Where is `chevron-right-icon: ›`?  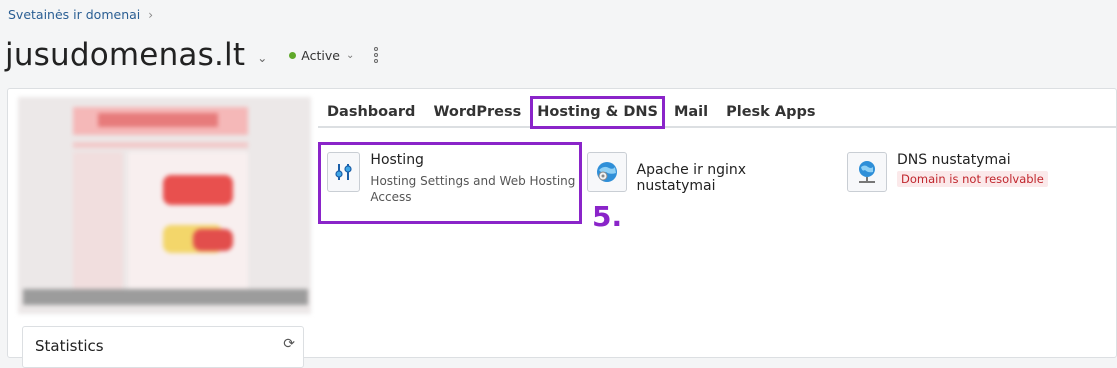 chevron-right-icon: › is located at coordinates (151, 14).